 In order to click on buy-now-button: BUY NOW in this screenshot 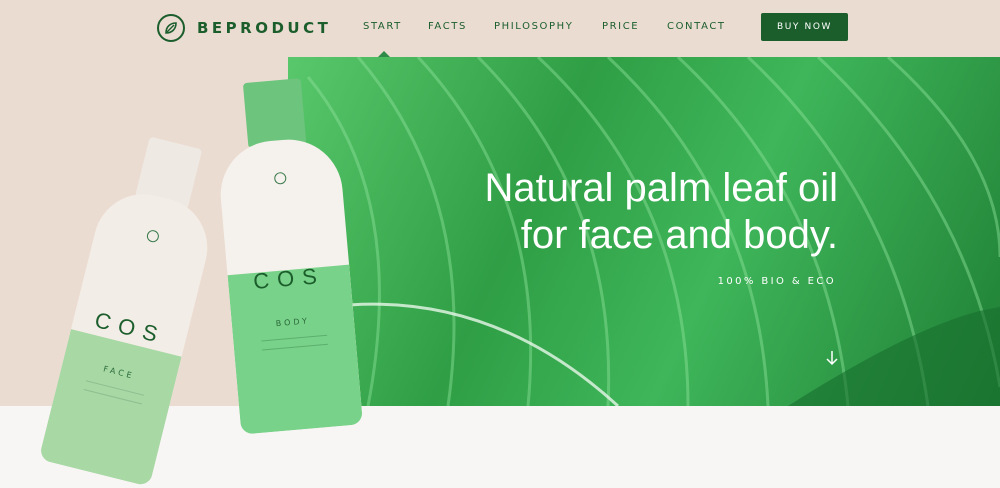, I will do `click(804, 27)`.